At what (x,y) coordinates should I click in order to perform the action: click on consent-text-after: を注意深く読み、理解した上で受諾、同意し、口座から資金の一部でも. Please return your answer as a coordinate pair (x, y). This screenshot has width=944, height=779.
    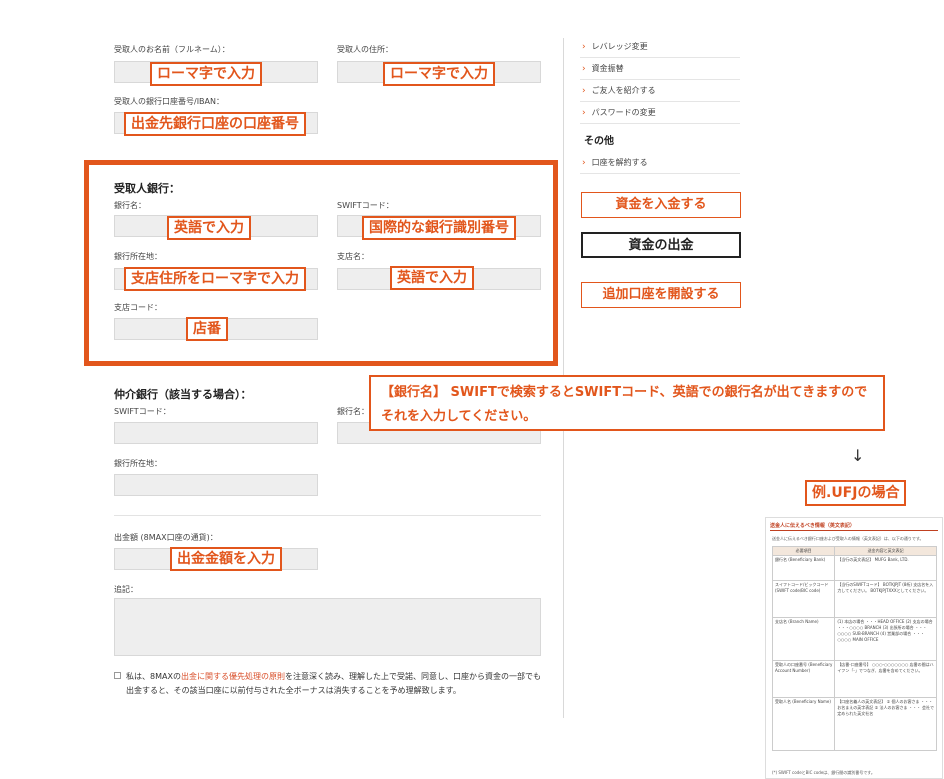
    Looking at the image, I should click on (412, 676).